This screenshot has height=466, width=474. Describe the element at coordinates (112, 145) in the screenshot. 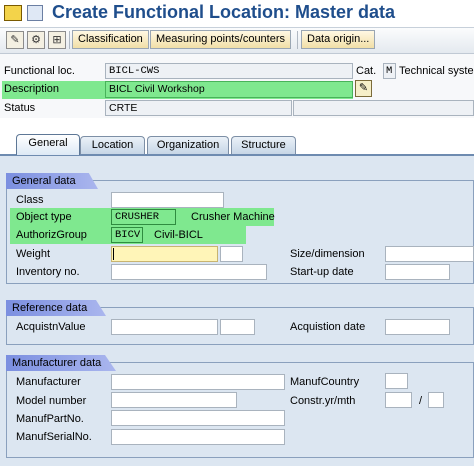

I see `tab-location: Location` at that location.